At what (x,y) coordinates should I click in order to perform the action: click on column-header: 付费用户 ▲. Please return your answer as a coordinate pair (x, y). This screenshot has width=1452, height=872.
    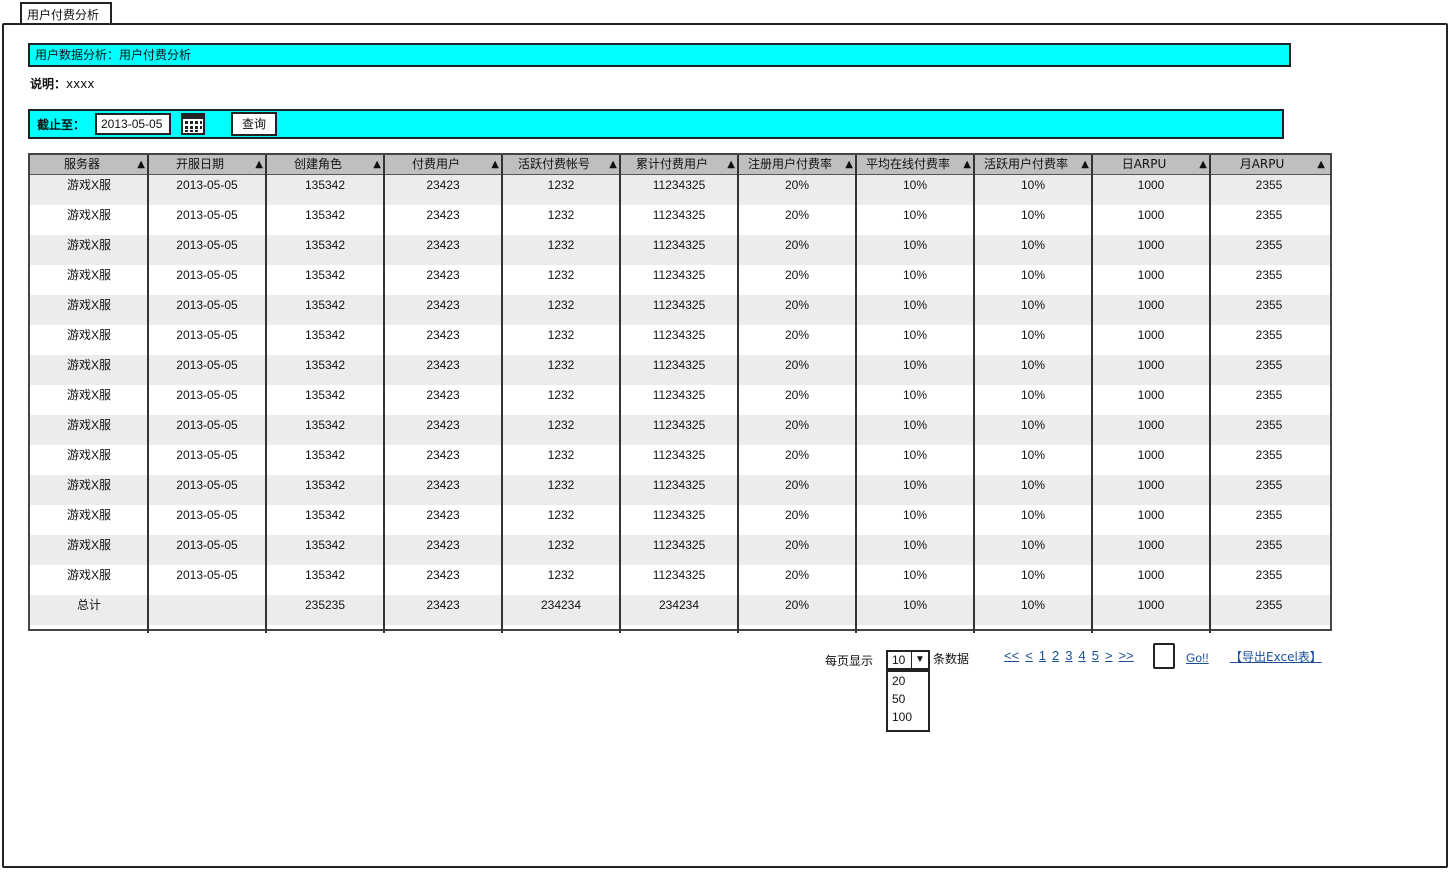
    Looking at the image, I should click on (443, 164).